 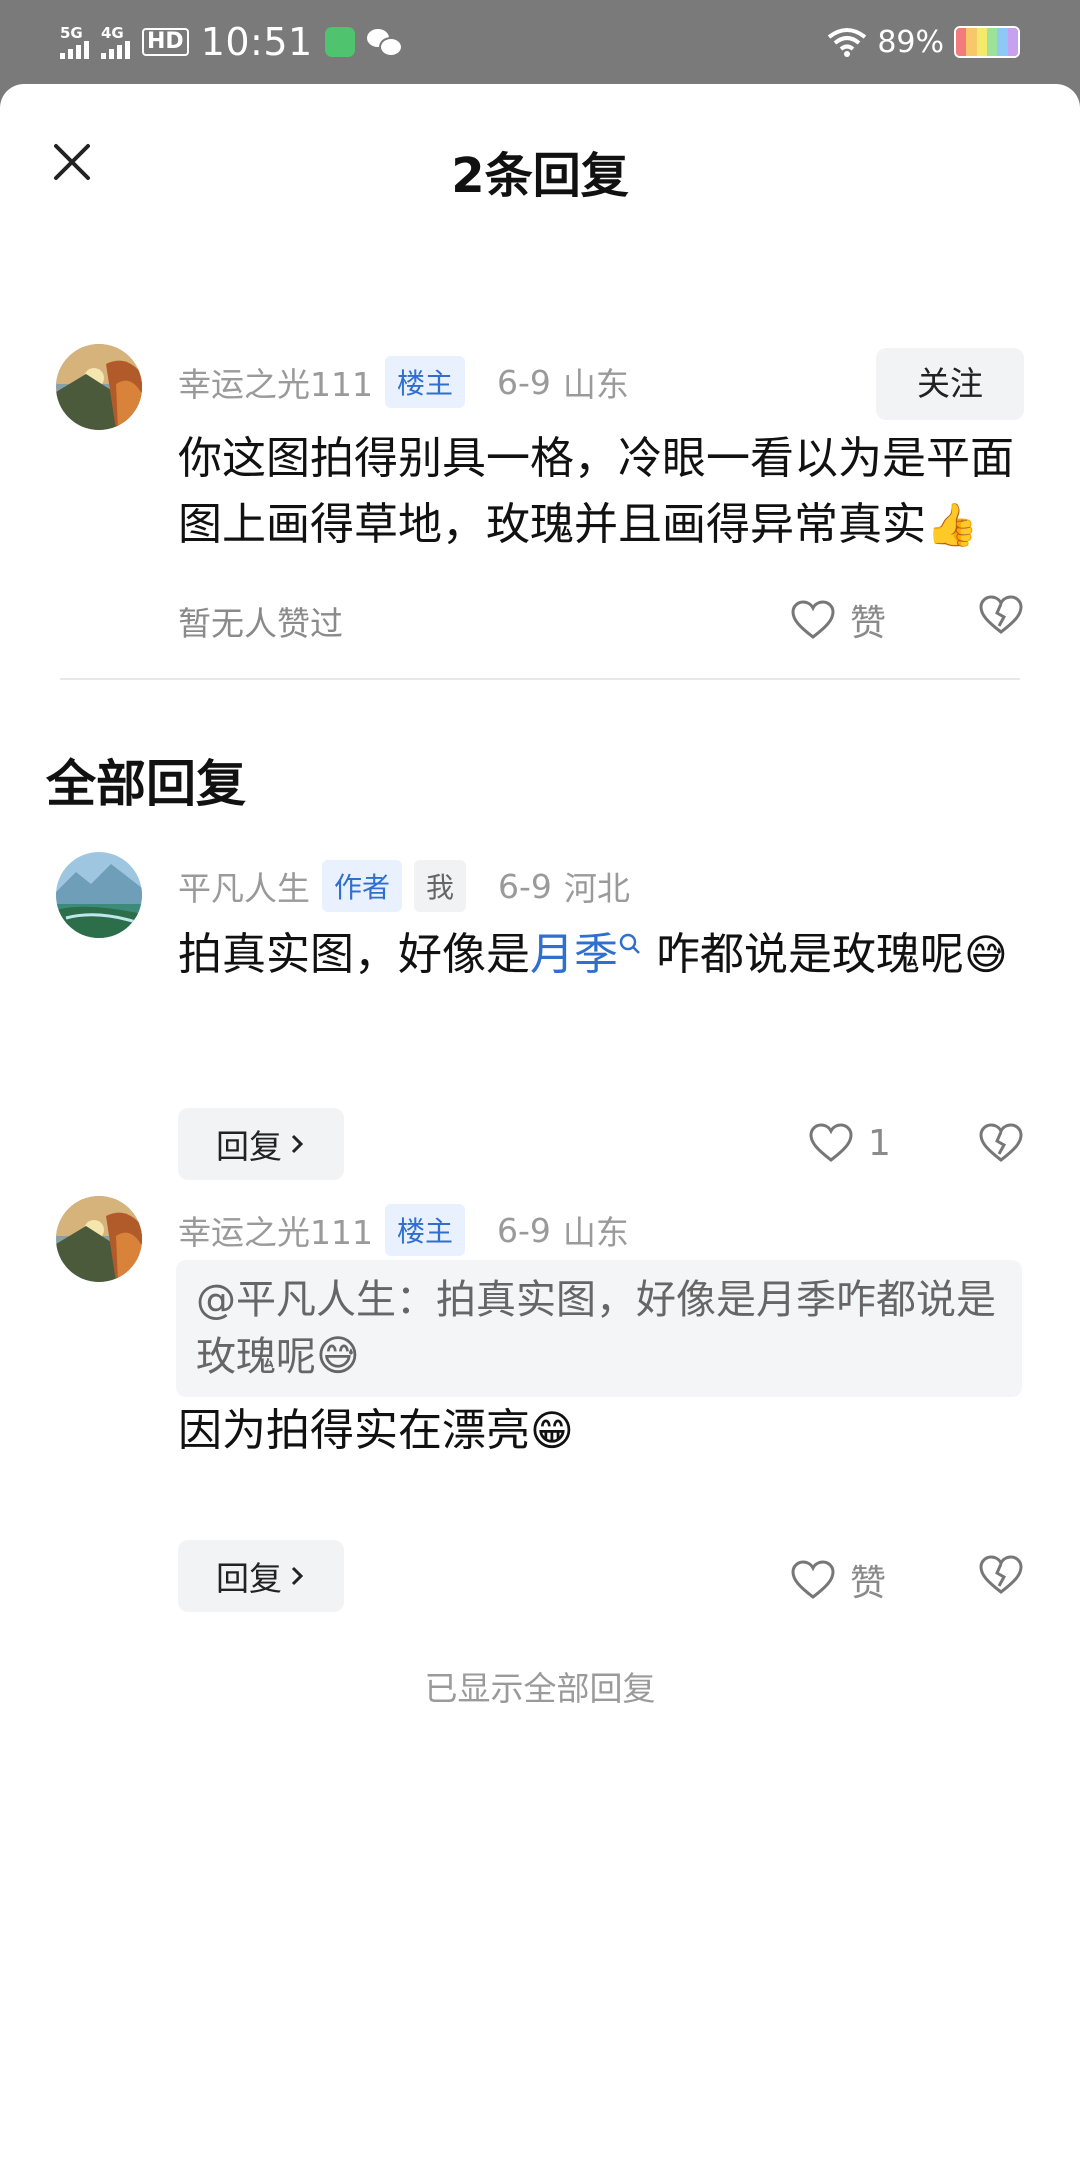 I want to click on comment-meta: 平凡人生 作者 我 6-9 河北, so click(x=404, y=886).